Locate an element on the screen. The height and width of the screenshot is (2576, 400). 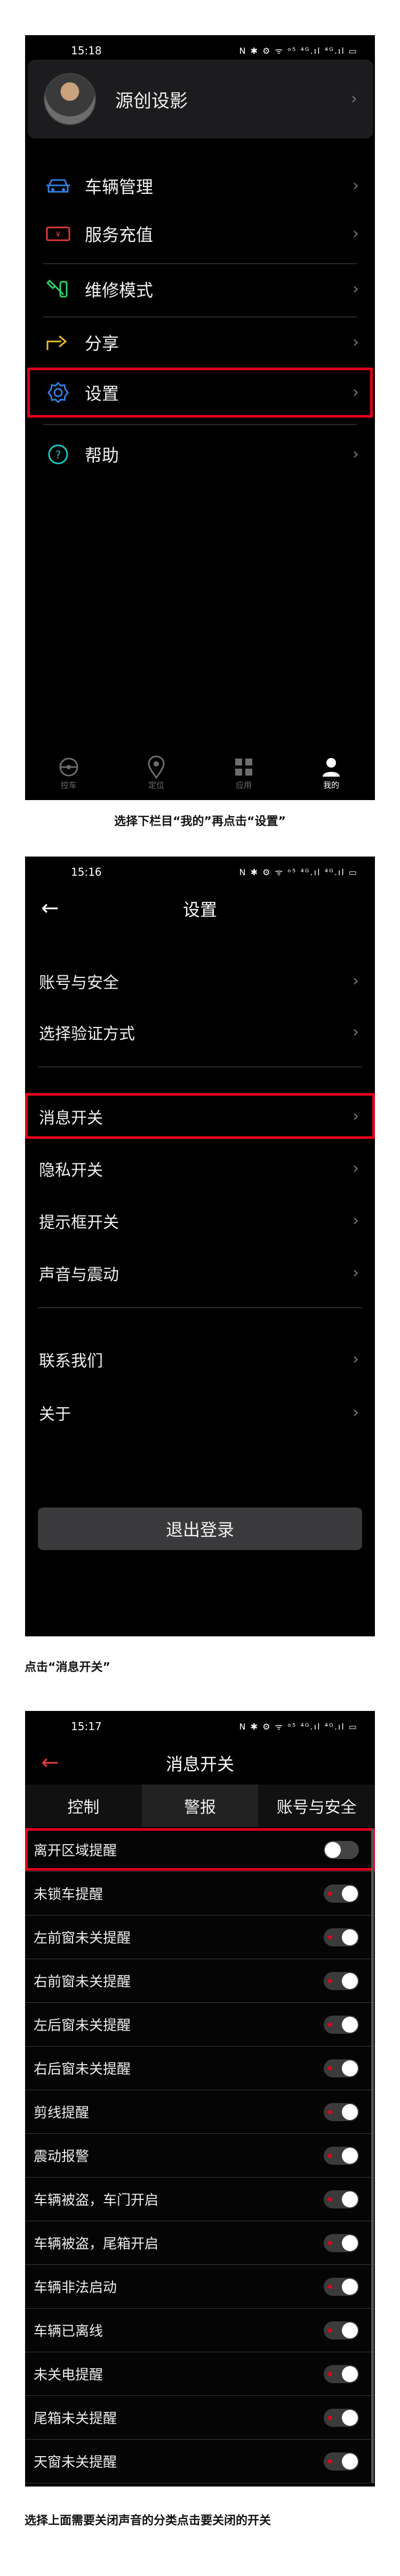
category-tabs: 控制 警报 账号与安全 is located at coordinates (200, 1805).